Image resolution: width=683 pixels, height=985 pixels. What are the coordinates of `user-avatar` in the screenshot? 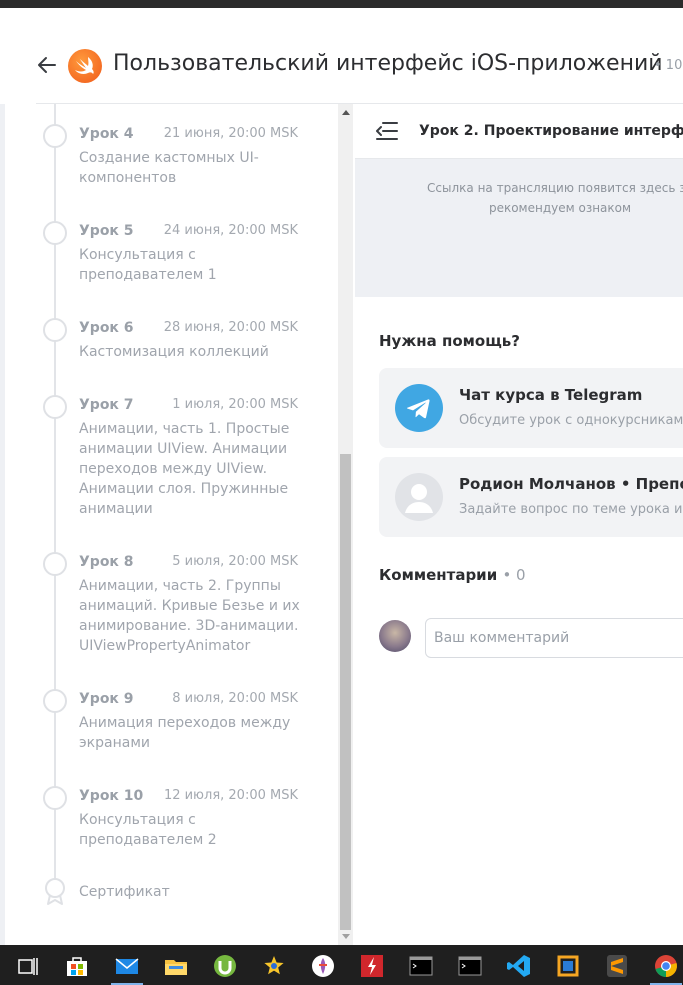 It's located at (395, 636).